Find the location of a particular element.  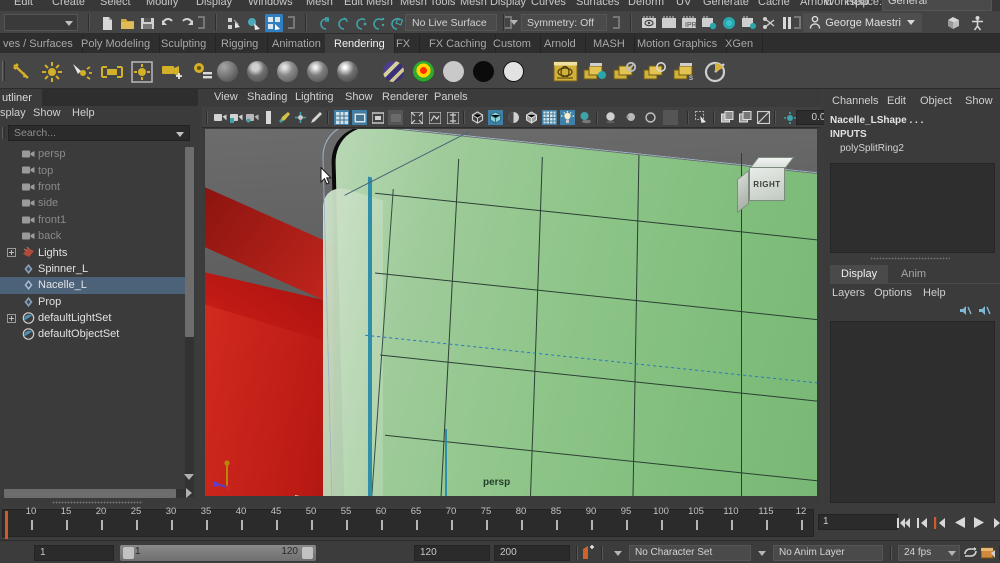

snapshot-icon is located at coordinates (763, 117).